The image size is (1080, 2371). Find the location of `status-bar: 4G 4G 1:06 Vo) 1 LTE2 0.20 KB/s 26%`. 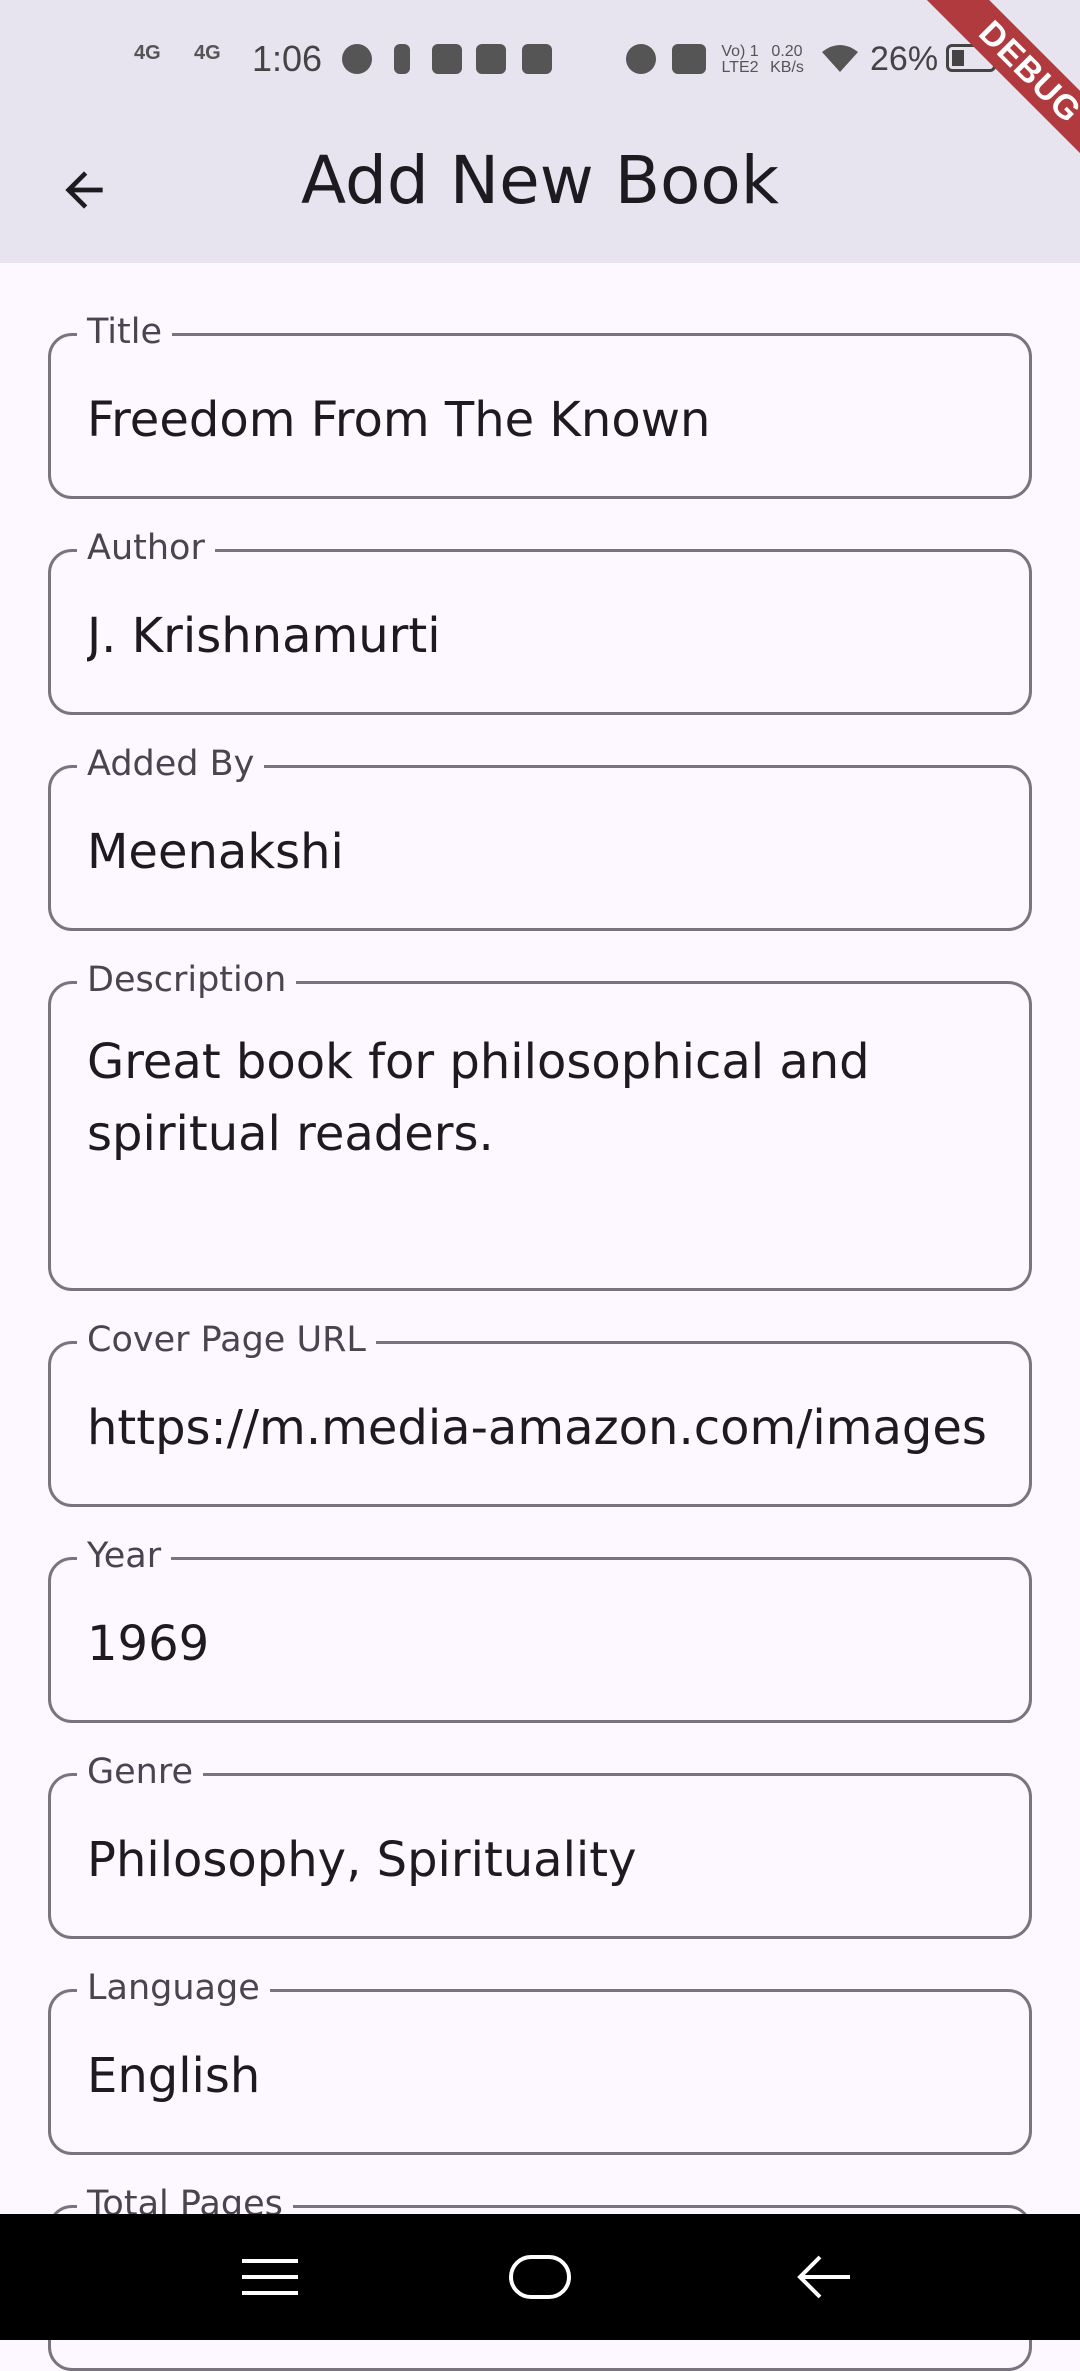

status-bar: 4G 4G 1:06 Vo) 1 LTE2 0.20 KB/s 26% is located at coordinates (540, 60).